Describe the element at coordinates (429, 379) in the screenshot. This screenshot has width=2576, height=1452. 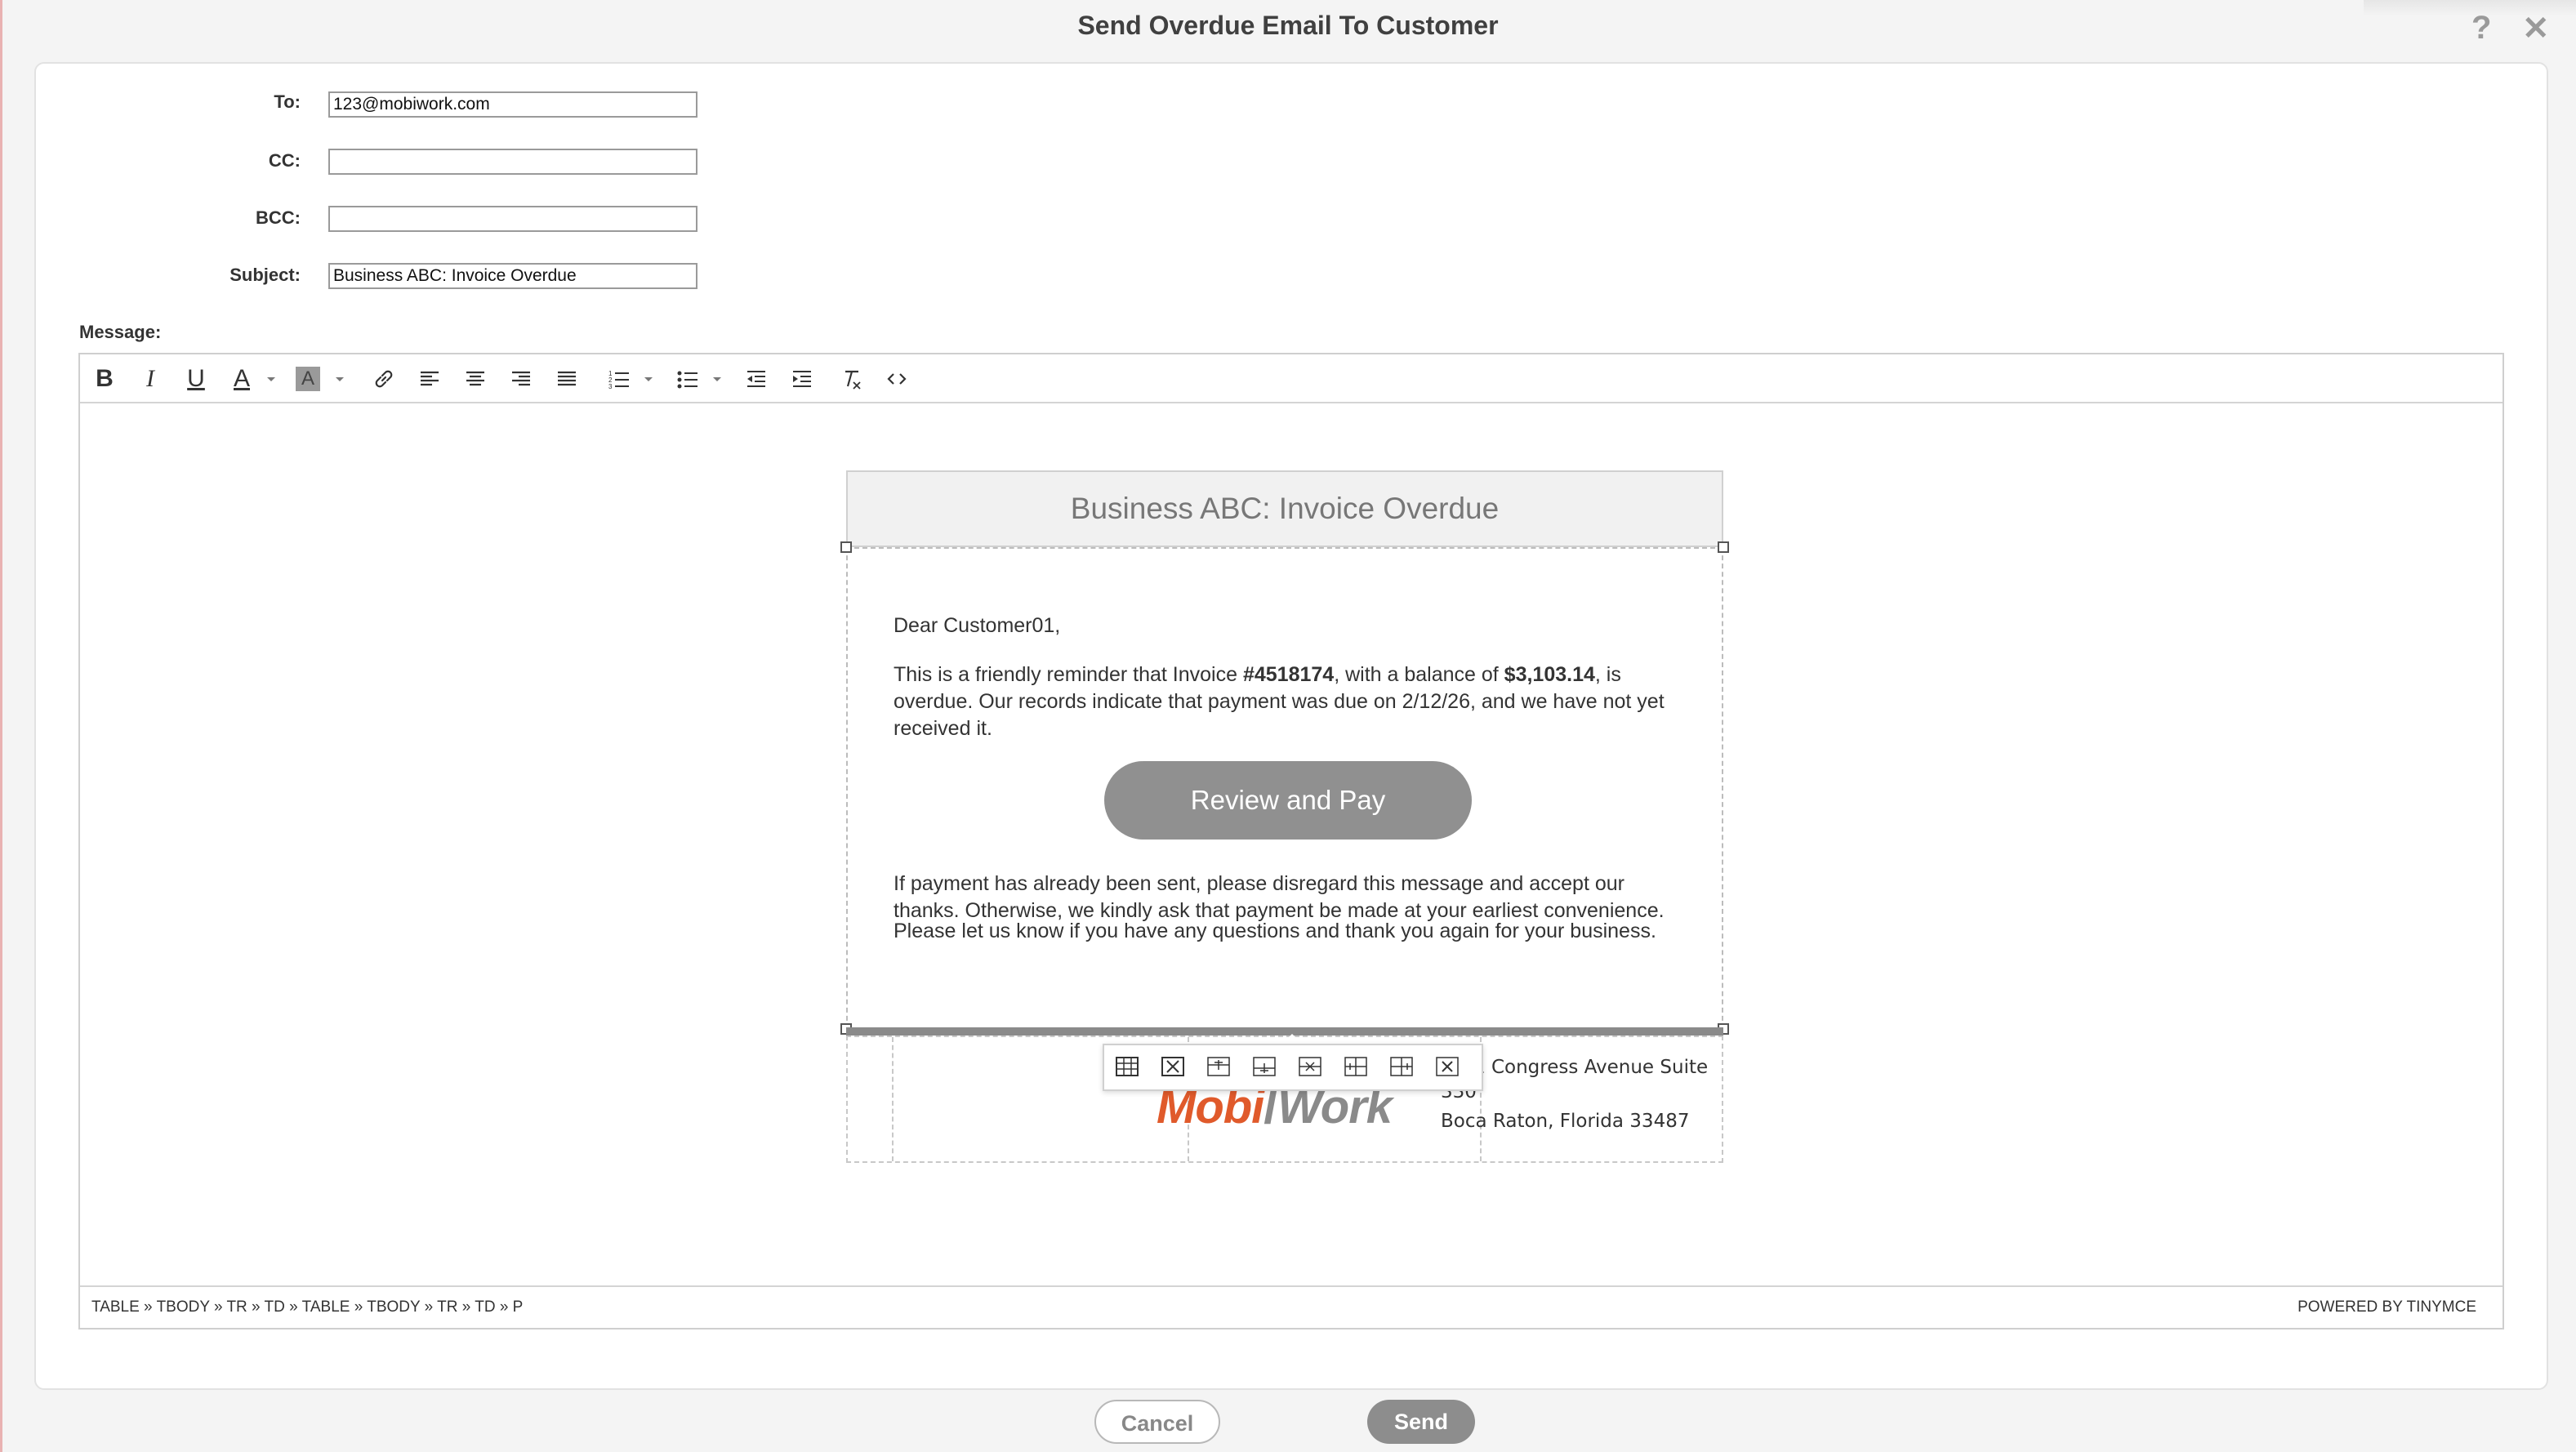
I see `align-left-icon` at that location.